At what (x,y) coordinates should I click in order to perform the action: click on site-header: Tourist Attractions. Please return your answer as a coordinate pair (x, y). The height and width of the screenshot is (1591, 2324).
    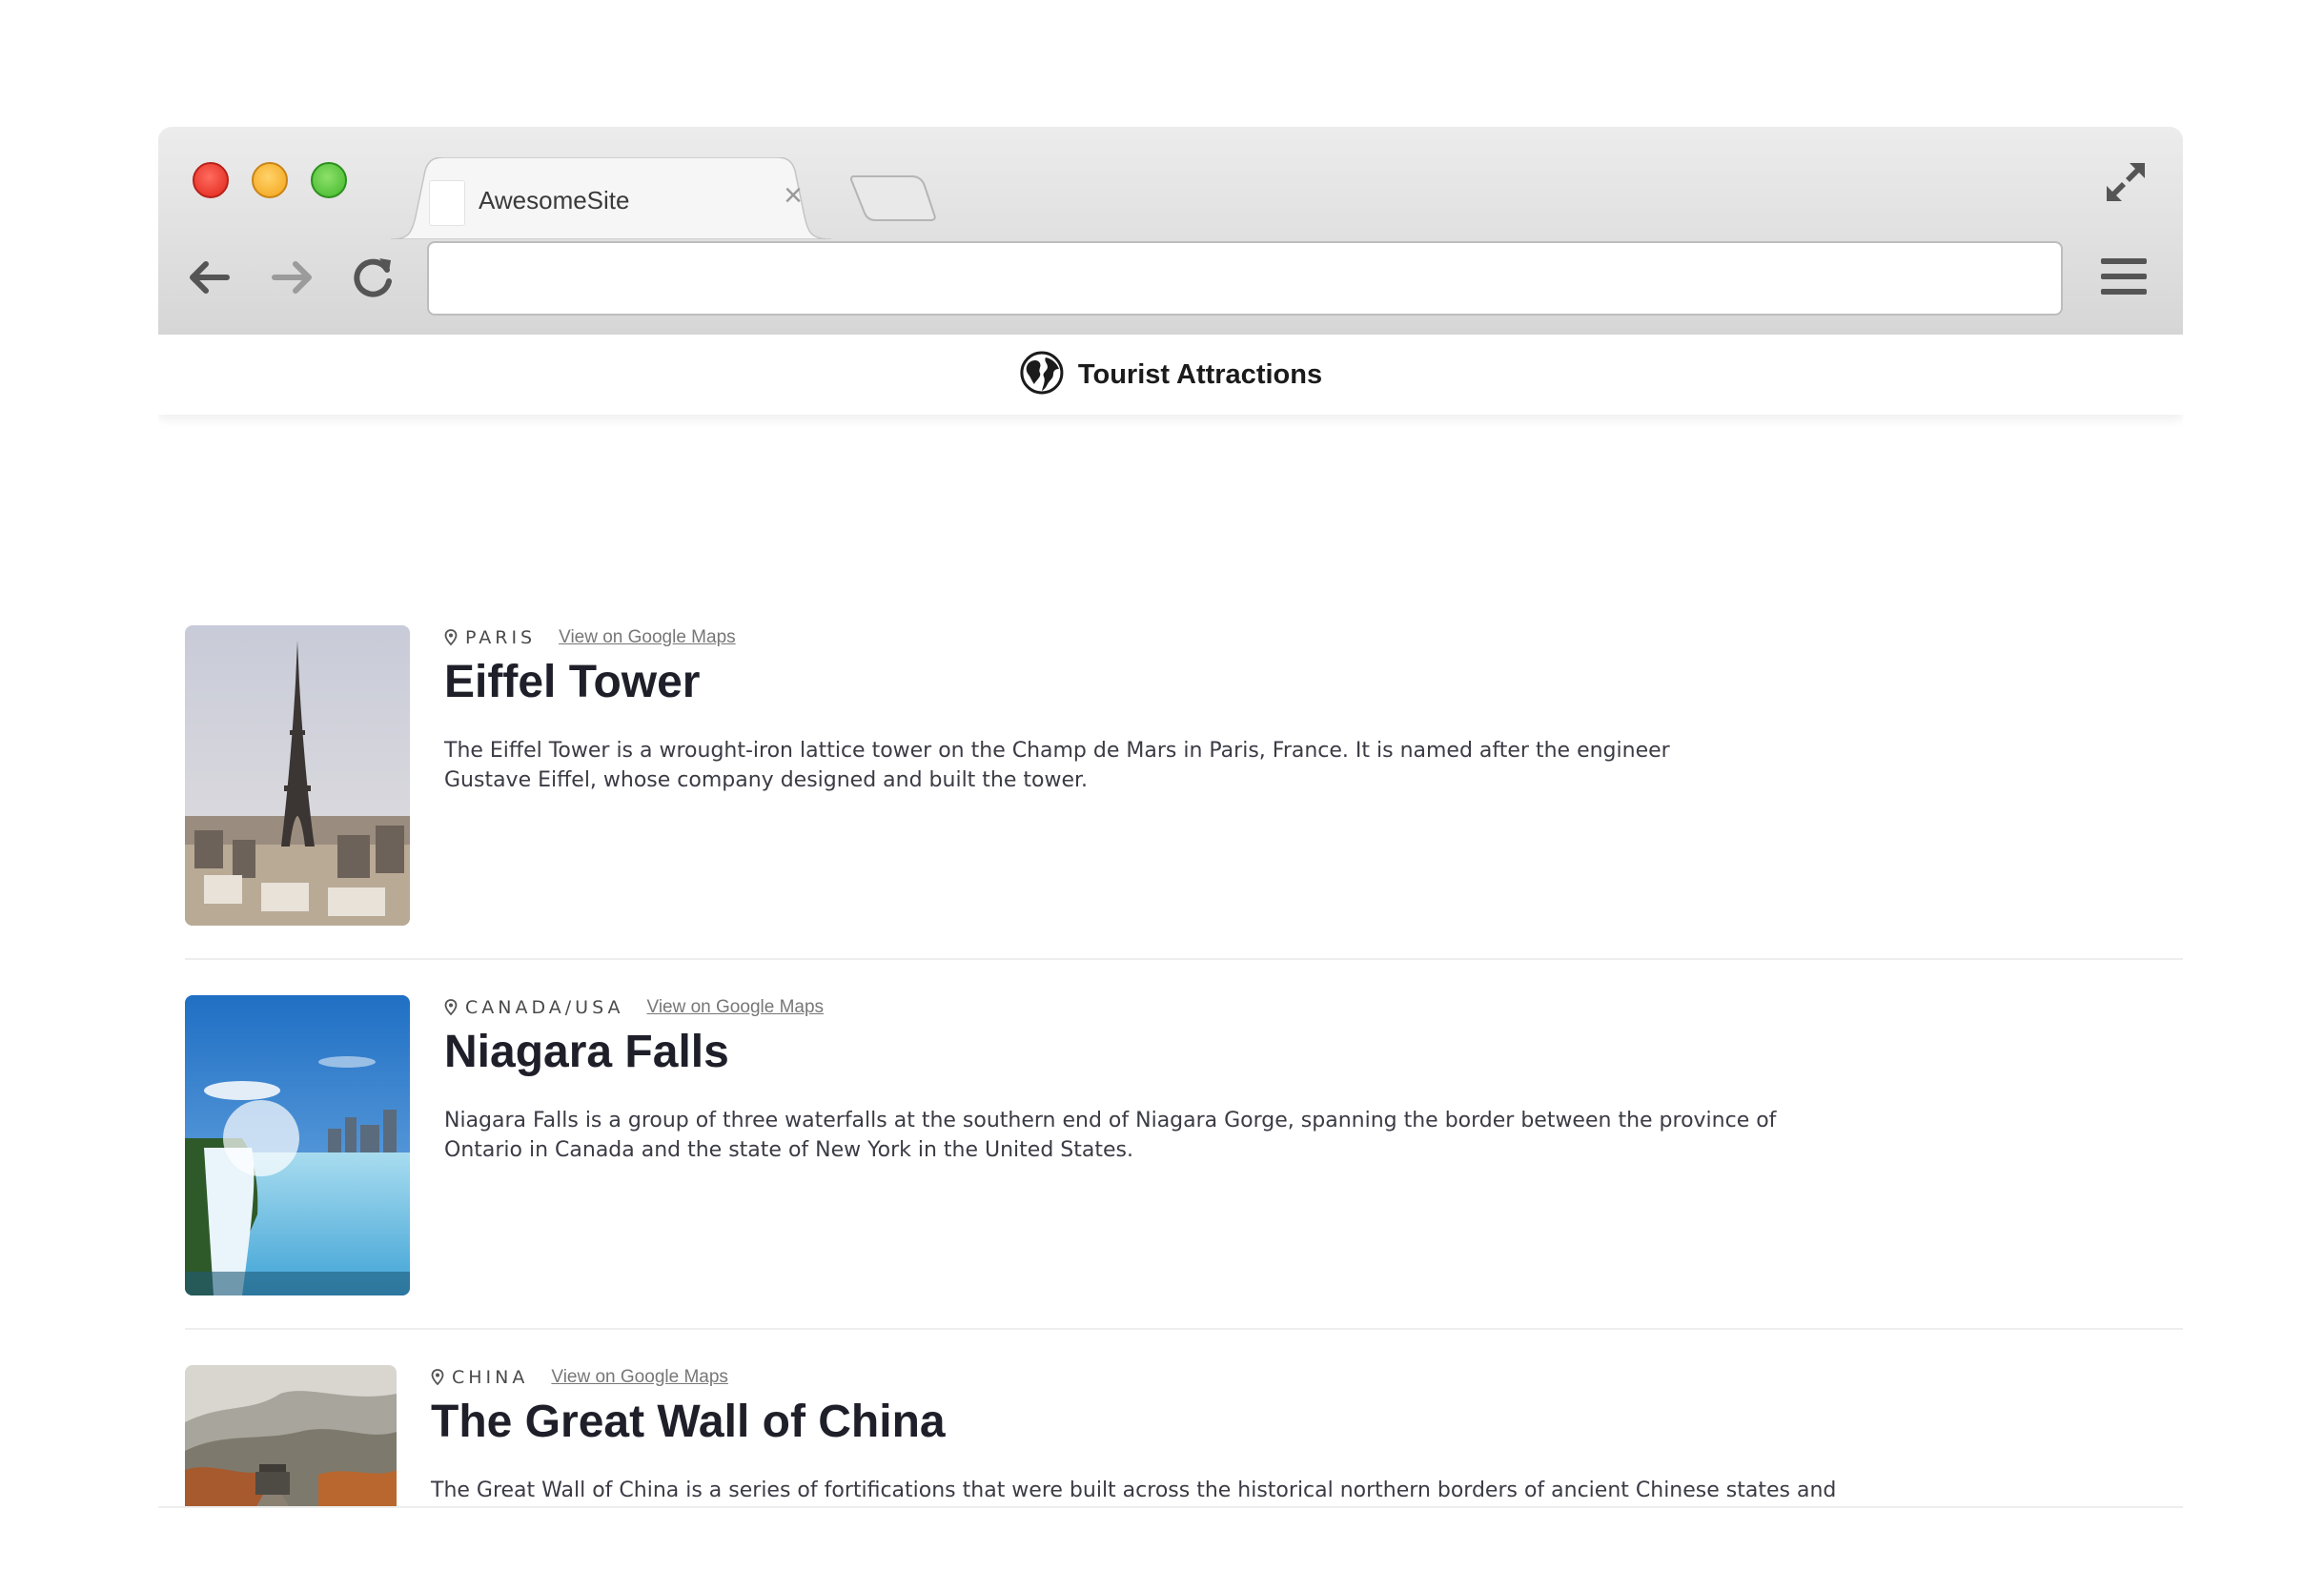
    Looking at the image, I should click on (1170, 375).